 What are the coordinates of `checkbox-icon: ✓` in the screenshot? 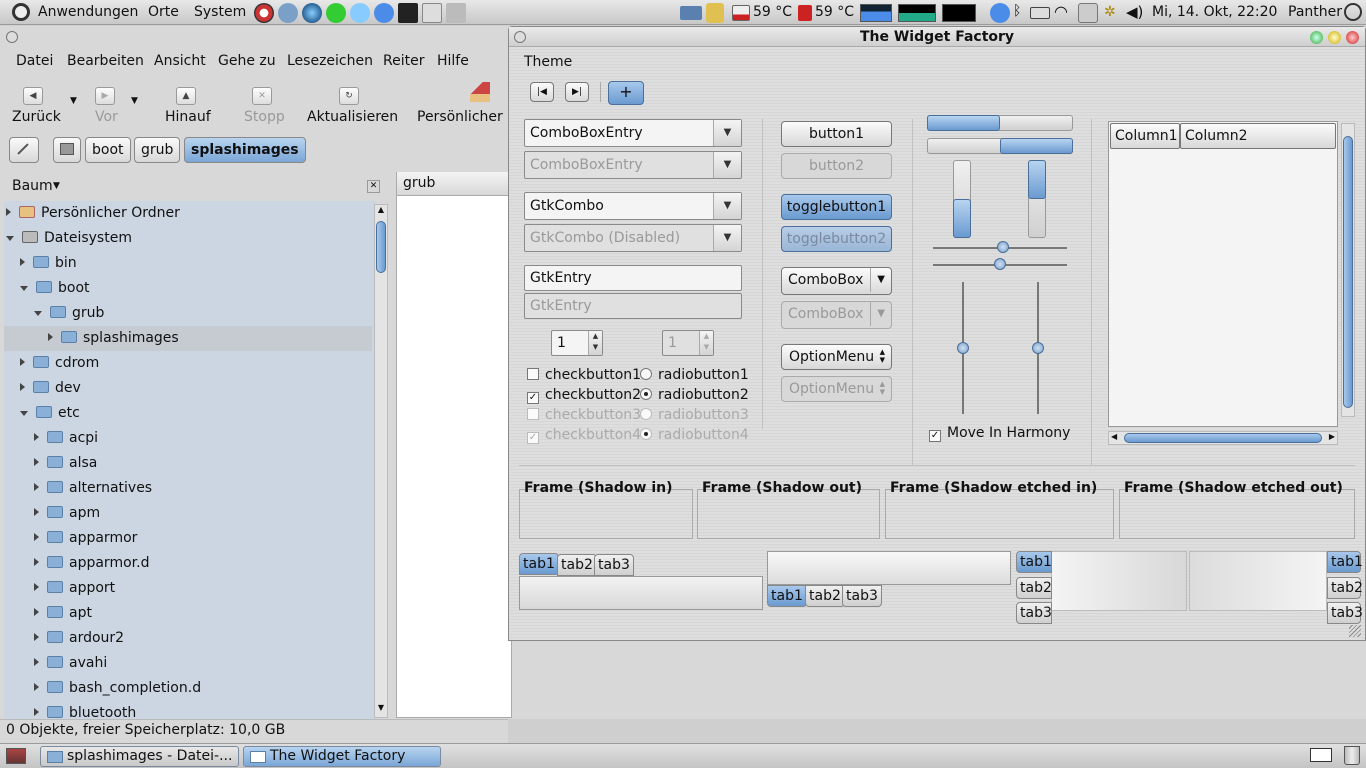 It's located at (935, 436).